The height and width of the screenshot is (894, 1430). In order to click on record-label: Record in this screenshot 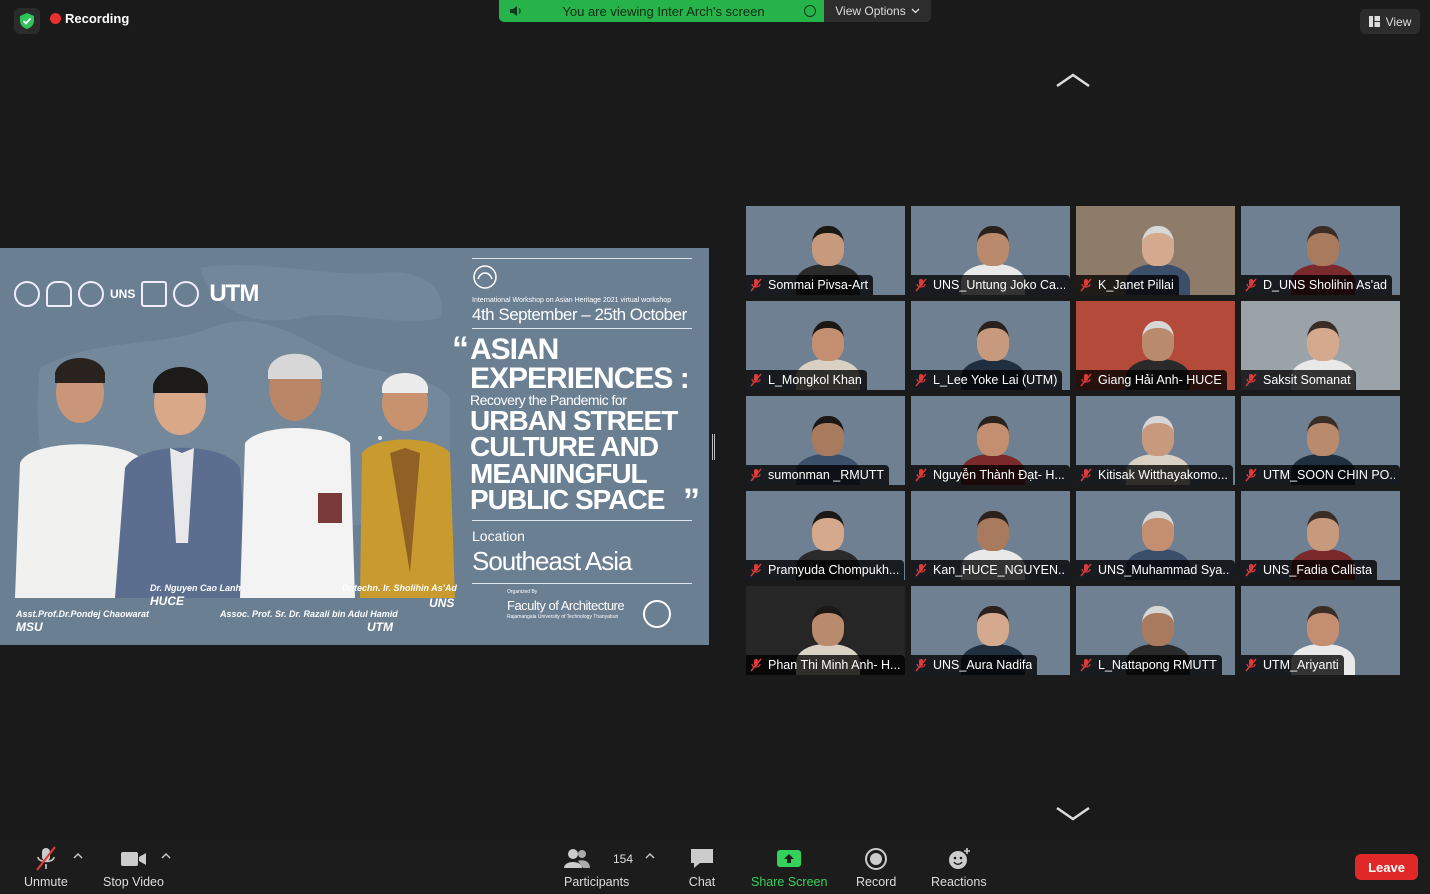, I will do `click(876, 882)`.